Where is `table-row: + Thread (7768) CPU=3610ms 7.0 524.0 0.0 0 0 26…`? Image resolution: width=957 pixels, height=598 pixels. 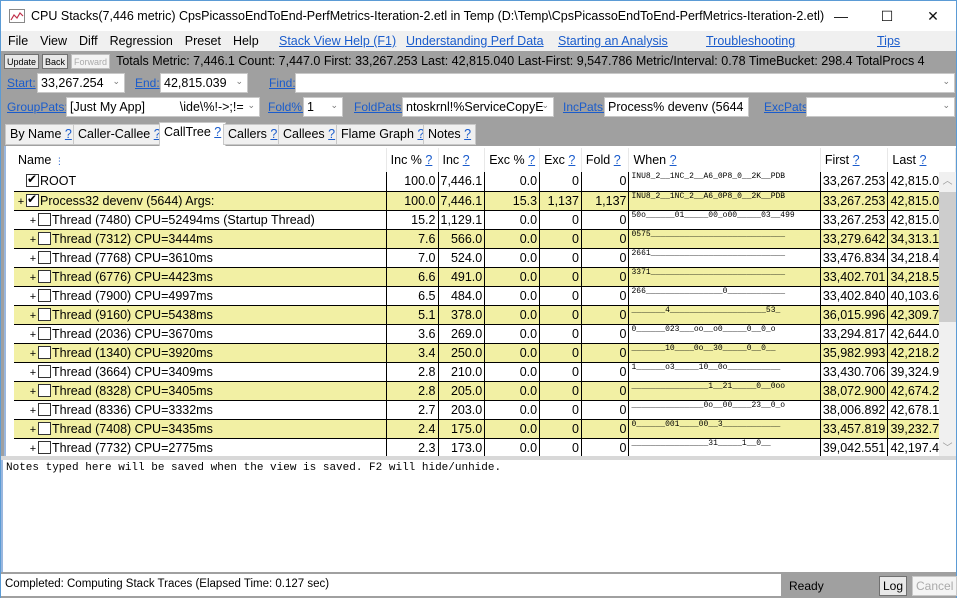
table-row: + Thread (7768) CPU=3610ms 7.0 524.0 0.0 0 0 26… is located at coordinates (485, 258).